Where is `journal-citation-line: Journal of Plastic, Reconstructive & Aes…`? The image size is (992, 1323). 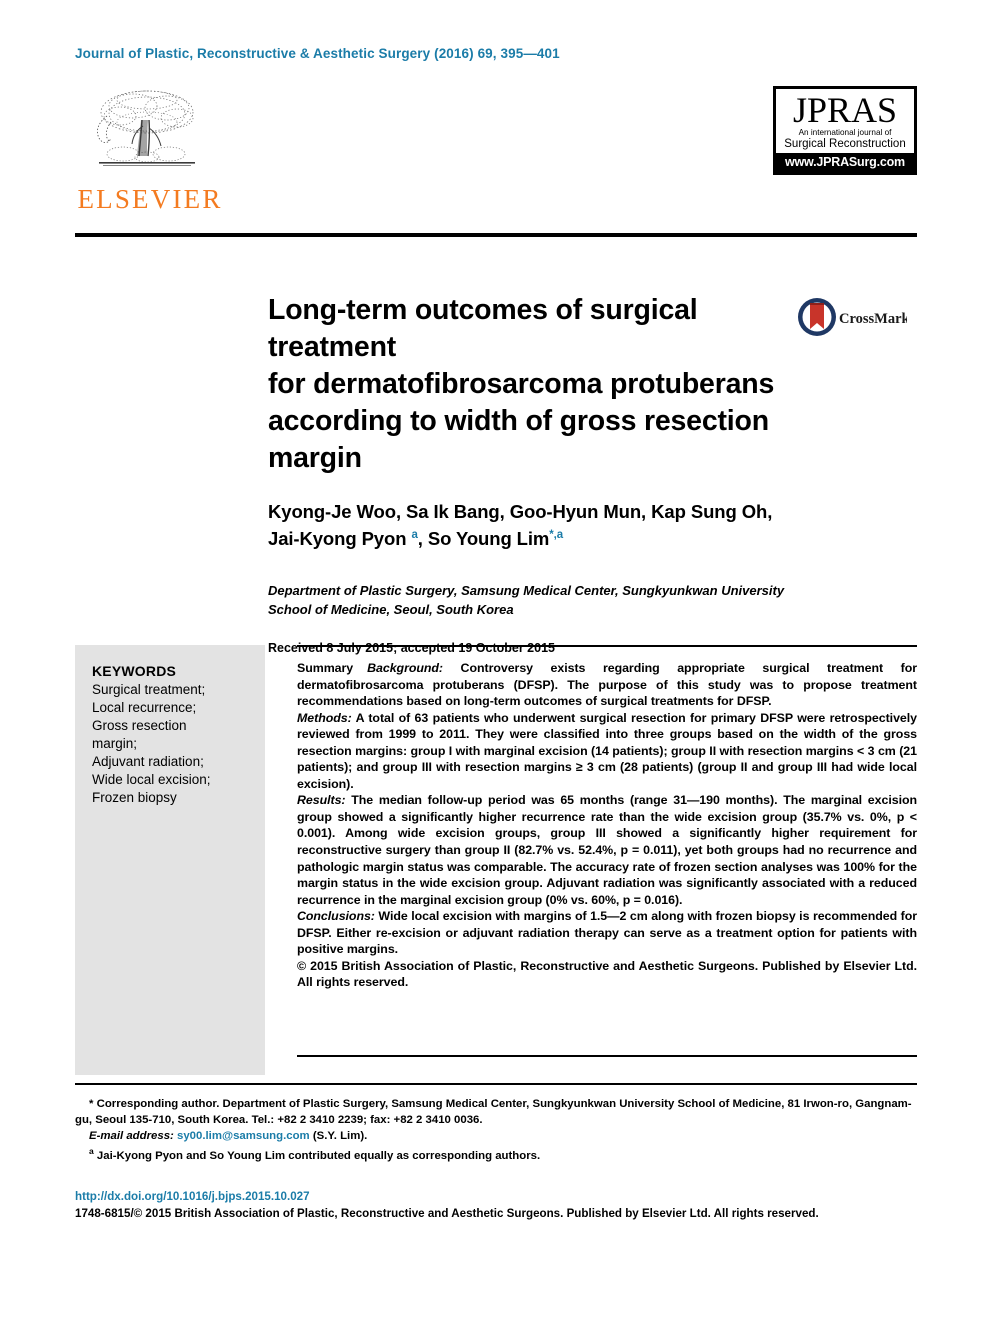
journal-citation-line: Journal of Plastic, Reconstructive & Aes… is located at coordinates (317, 53).